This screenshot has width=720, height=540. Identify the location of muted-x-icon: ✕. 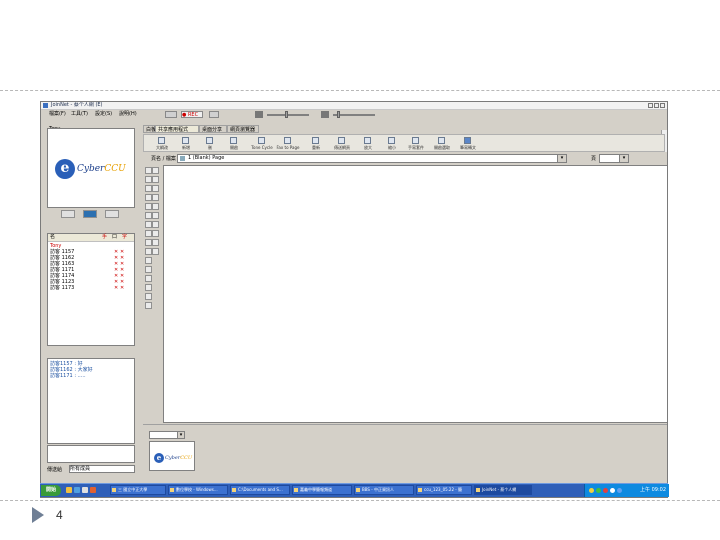
(116, 288).